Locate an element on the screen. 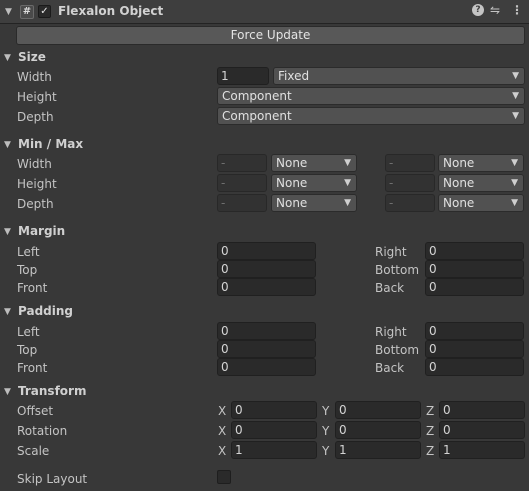 This screenshot has height=491, width=529. margin-back-input: 0 is located at coordinates (474, 287).